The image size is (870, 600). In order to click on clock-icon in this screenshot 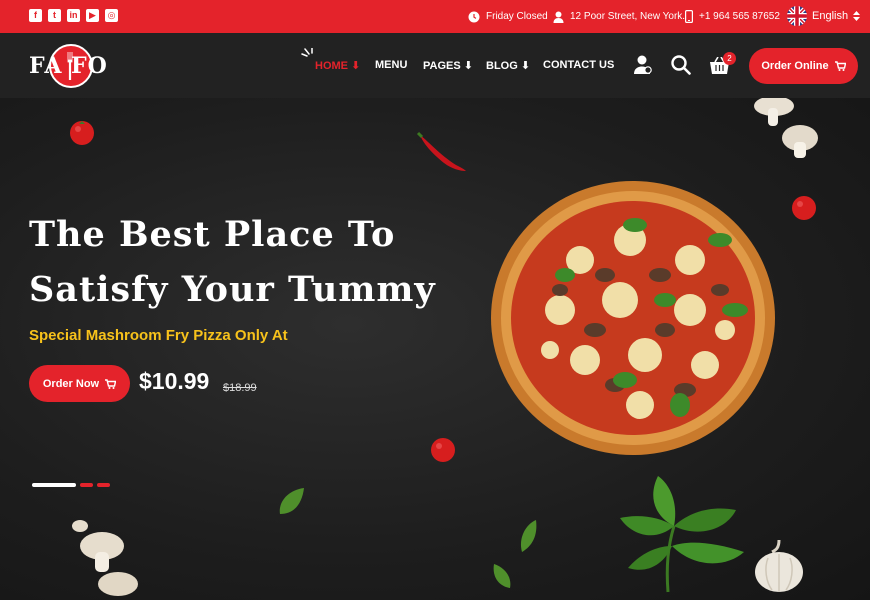, I will do `click(474, 16)`.